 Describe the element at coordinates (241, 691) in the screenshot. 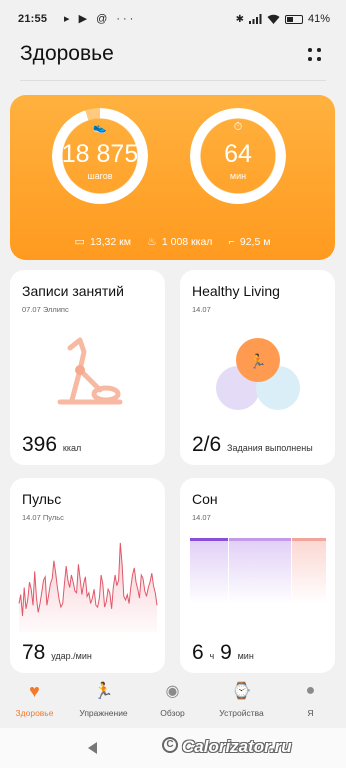

I see `watch-icon: ⌚` at that location.